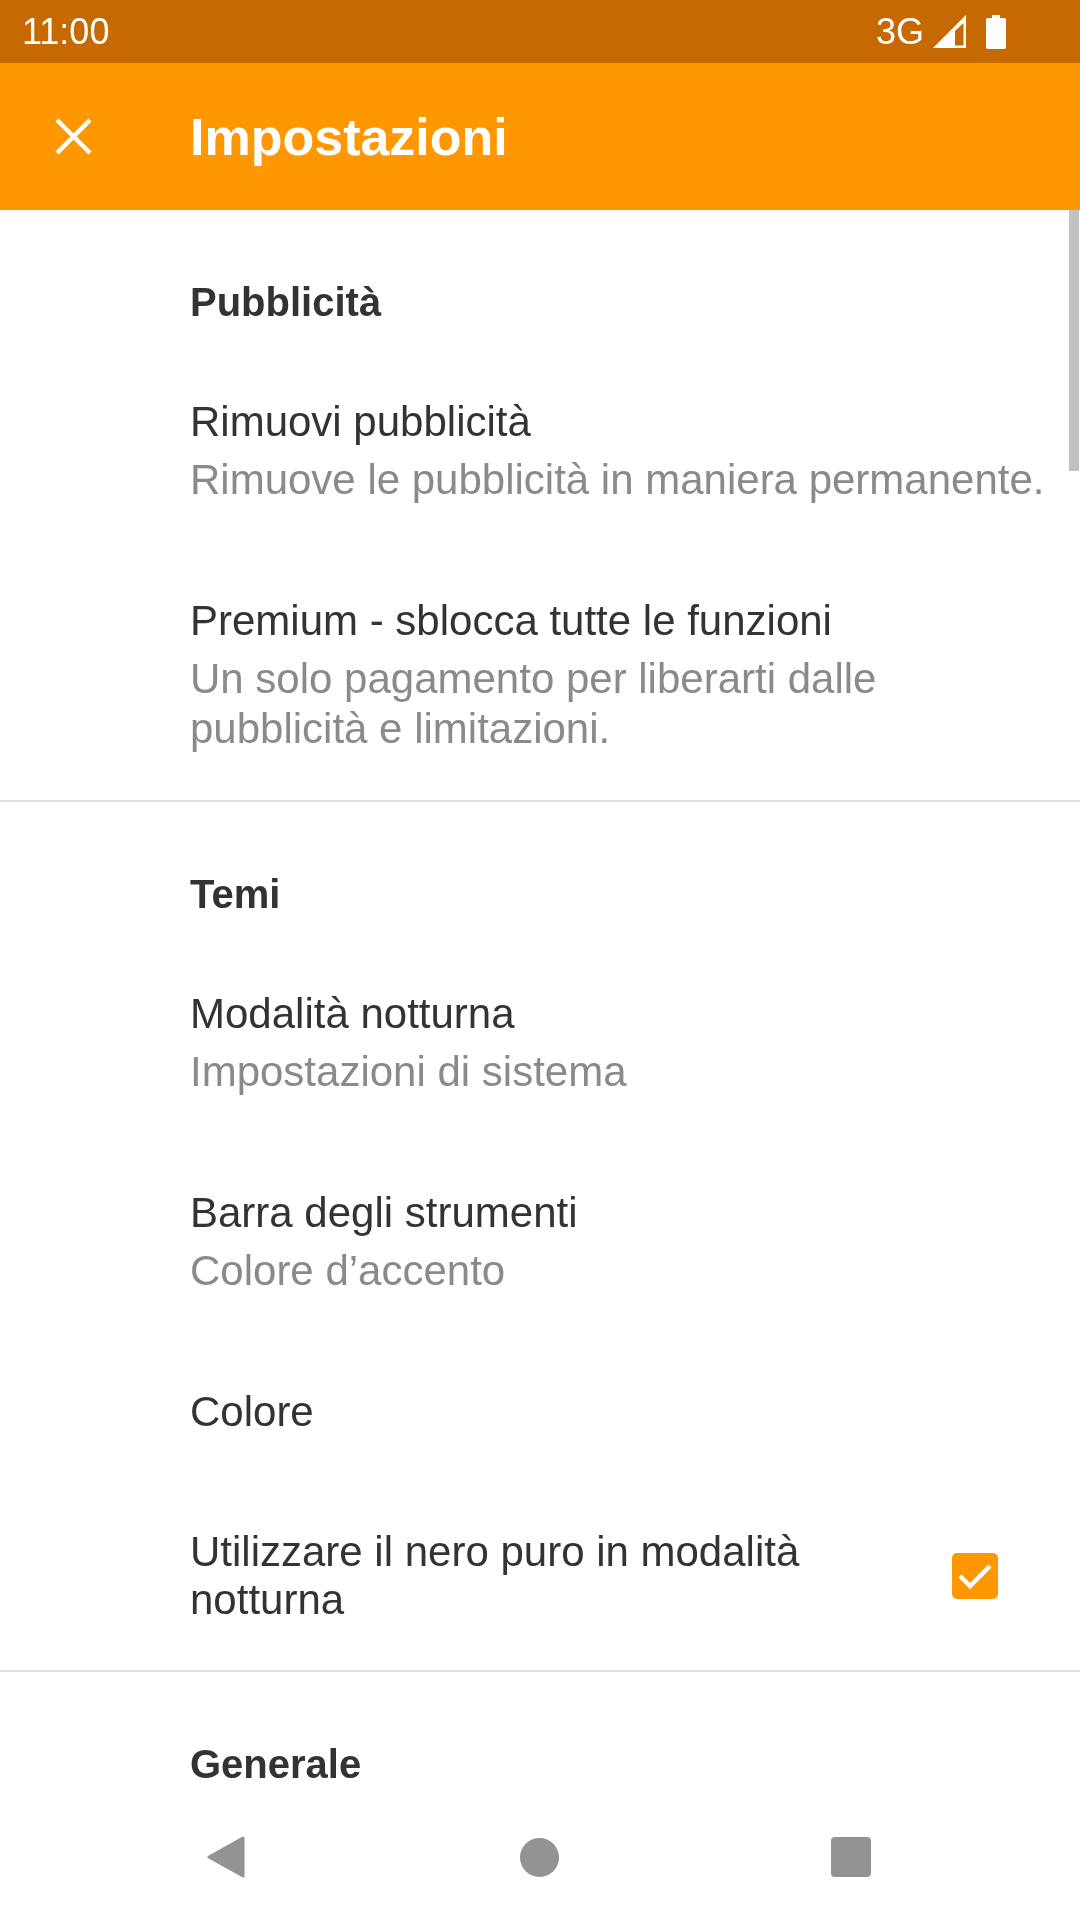  I want to click on setting-title: Utilizzare il nero puro in modalità notturna, so click(495, 1576).